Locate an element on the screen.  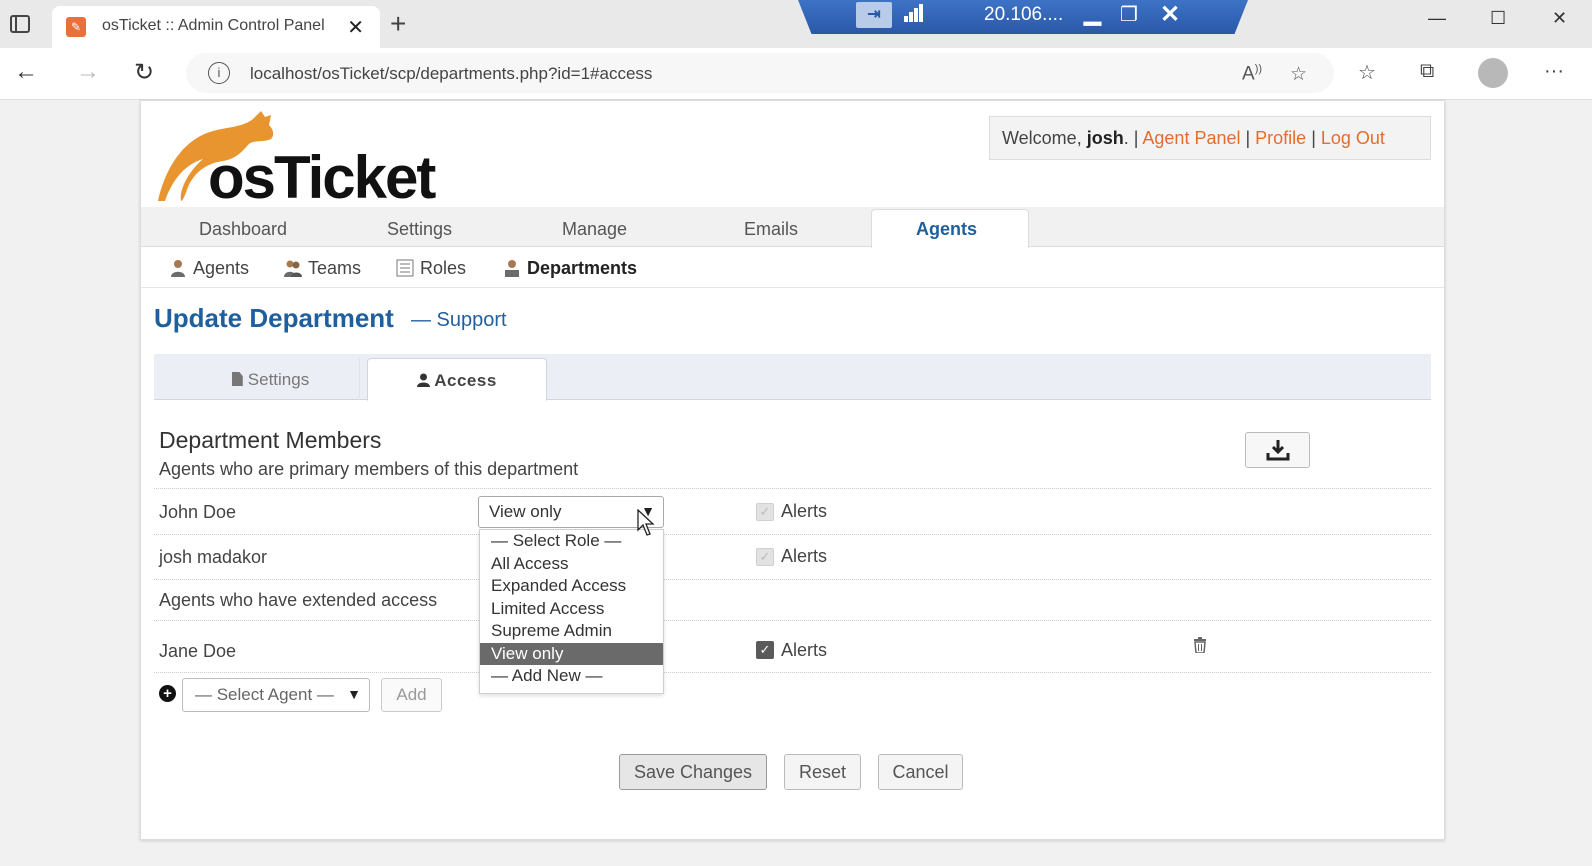
tab-actions-icon is located at coordinates (20, 24).